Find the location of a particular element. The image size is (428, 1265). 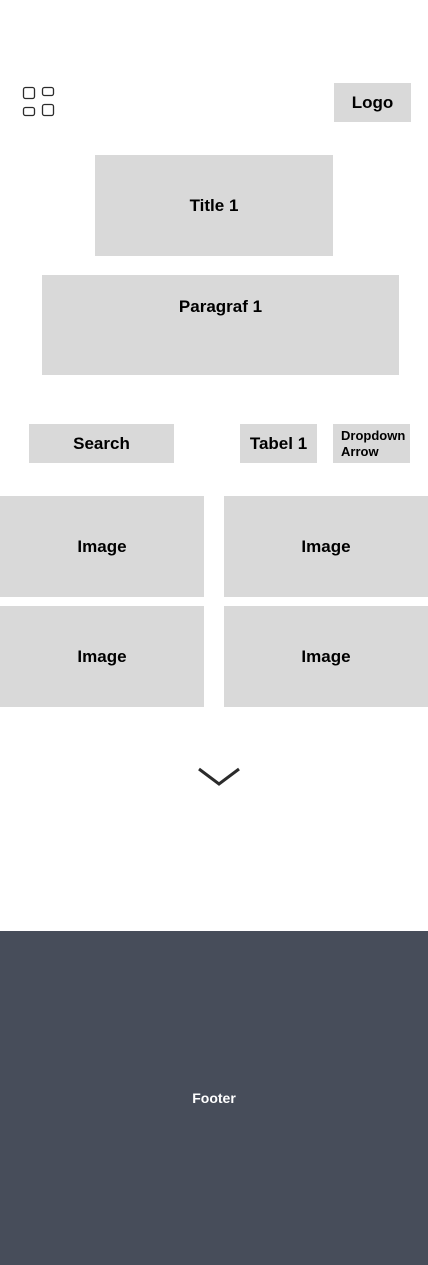

search-label: Search is located at coordinates (101, 443).